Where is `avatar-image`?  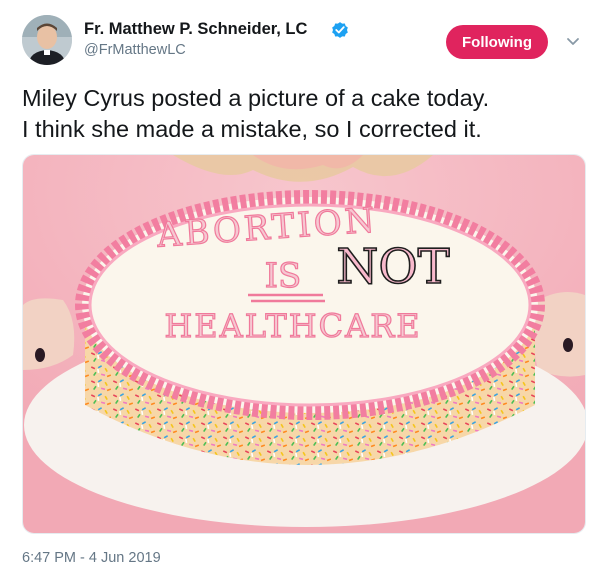 avatar-image is located at coordinates (47, 40).